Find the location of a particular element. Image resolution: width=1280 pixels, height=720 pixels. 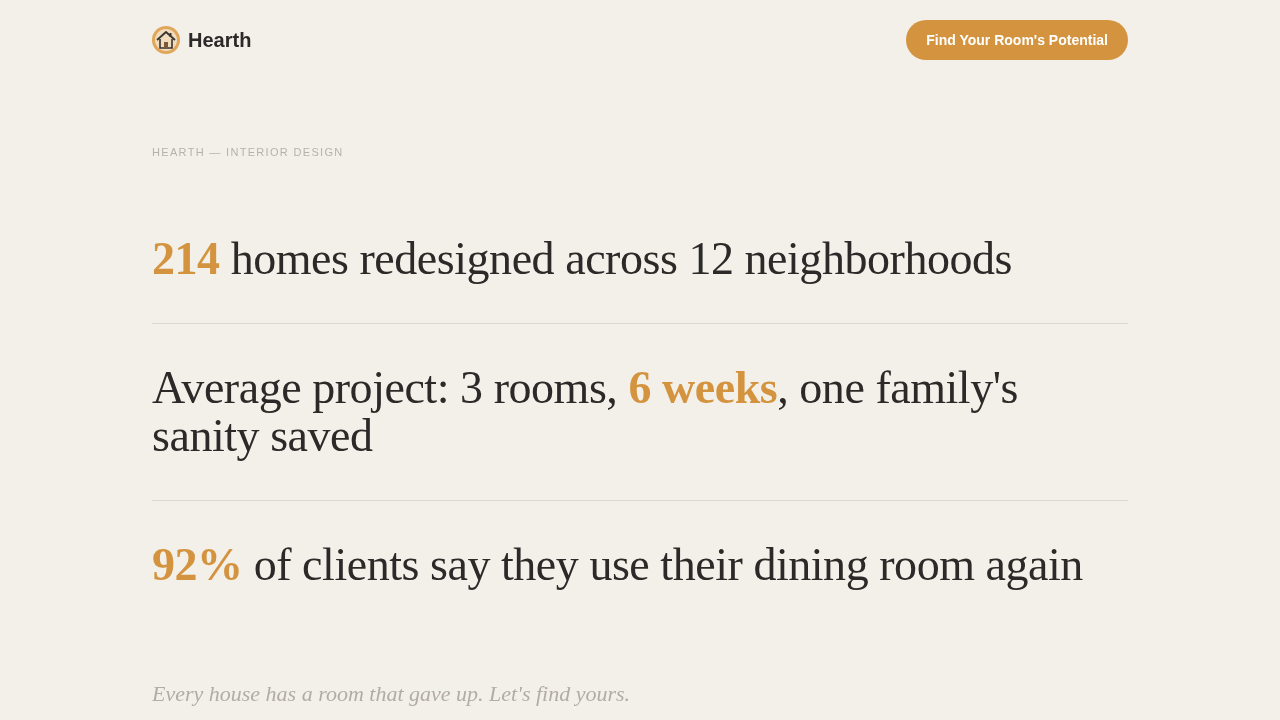

brand-name: Hearth is located at coordinates (220, 40).